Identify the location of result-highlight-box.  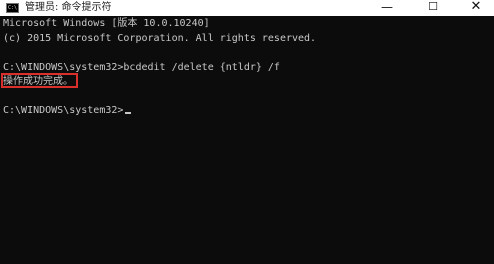
(39, 80).